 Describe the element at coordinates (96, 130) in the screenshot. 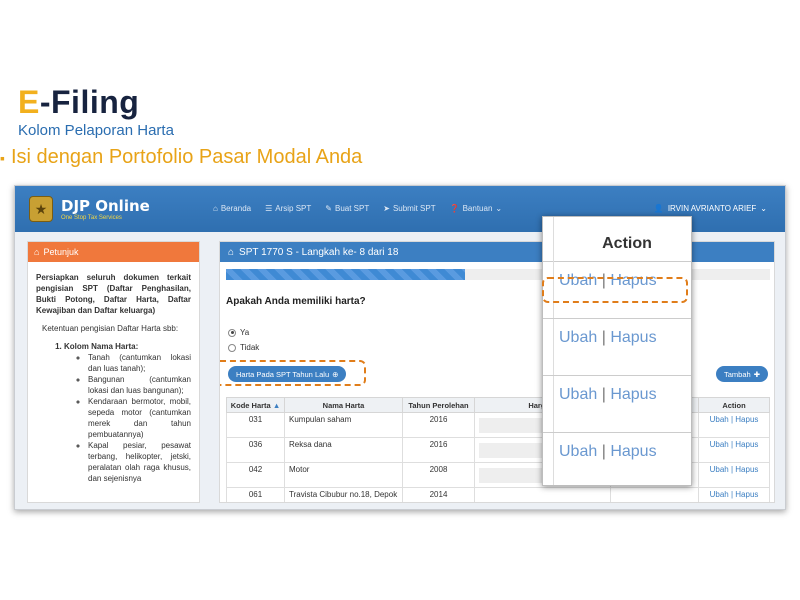

I see `slide-subtitle: Kolom Pelaporan Harta` at that location.